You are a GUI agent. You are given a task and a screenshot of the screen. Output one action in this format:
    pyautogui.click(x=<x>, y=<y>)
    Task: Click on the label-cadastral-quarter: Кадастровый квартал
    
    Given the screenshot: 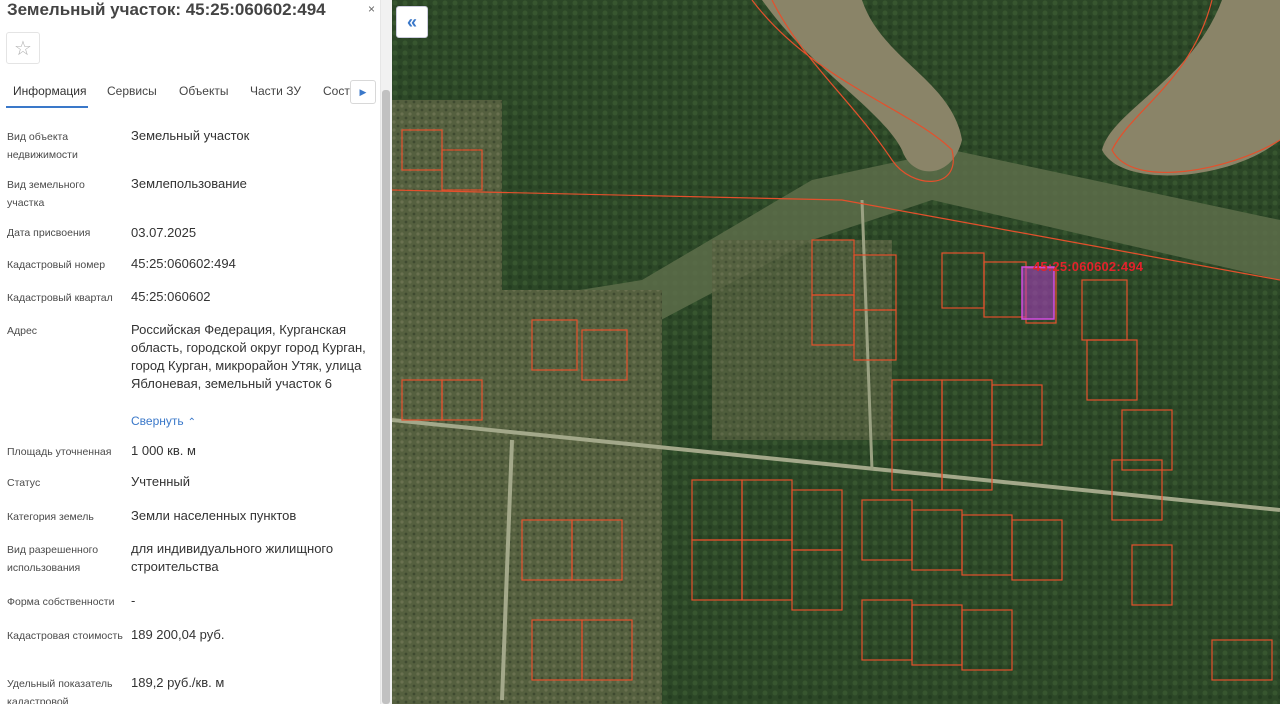 What is the action you would take?
    pyautogui.click(x=60, y=298)
    